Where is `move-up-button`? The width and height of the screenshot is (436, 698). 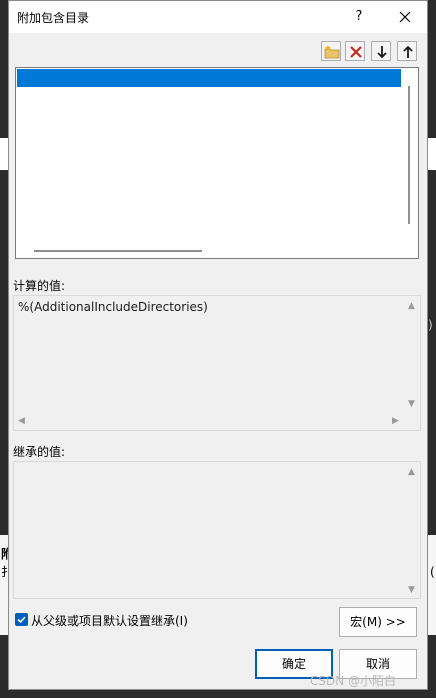
move-up-button is located at coordinates (407, 51).